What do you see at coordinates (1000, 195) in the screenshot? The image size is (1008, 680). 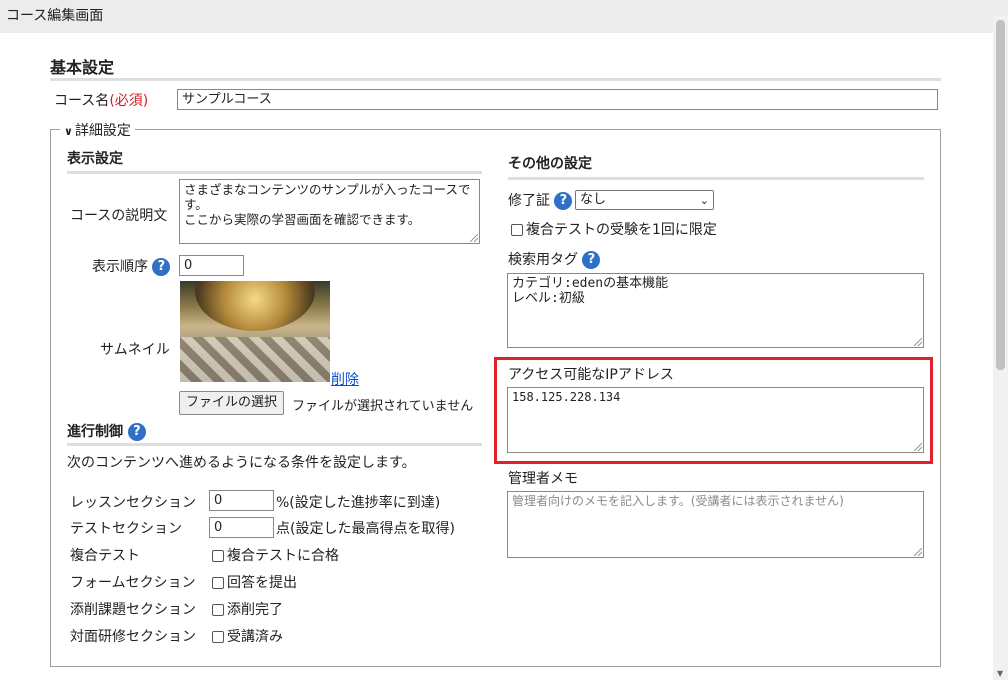 I see `scrollbar-thumb` at bounding box center [1000, 195].